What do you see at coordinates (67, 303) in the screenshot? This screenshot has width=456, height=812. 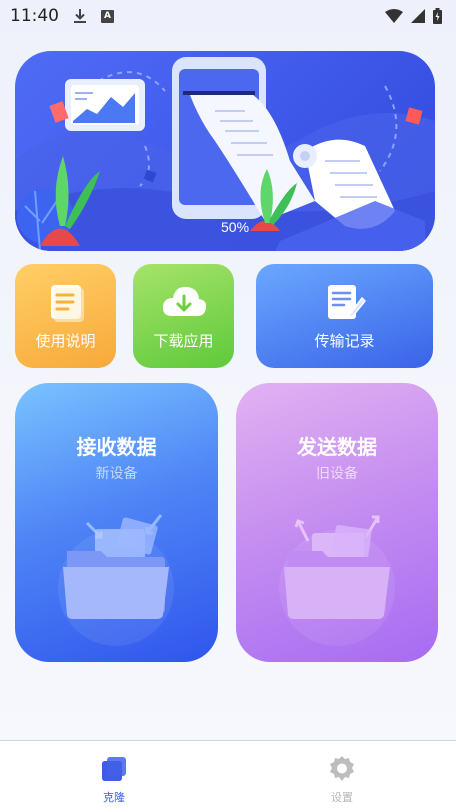 I see `document-icon` at bounding box center [67, 303].